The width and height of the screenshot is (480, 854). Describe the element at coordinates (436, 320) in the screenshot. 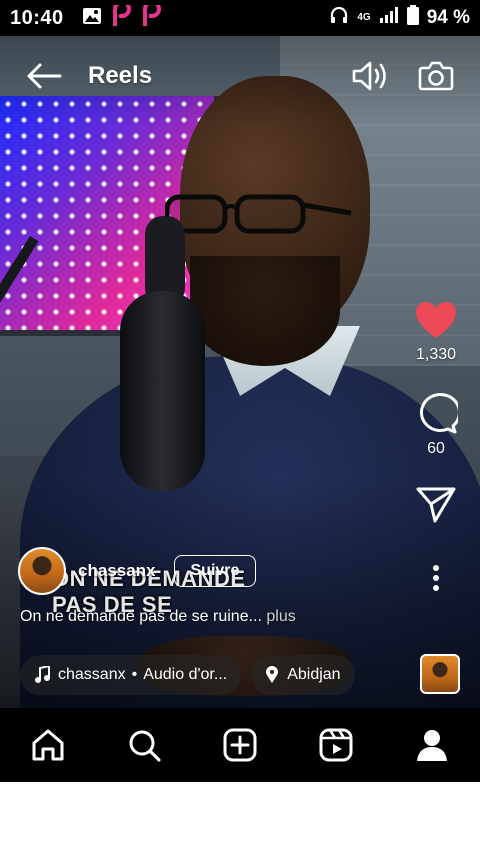

I see `heart-icon` at that location.